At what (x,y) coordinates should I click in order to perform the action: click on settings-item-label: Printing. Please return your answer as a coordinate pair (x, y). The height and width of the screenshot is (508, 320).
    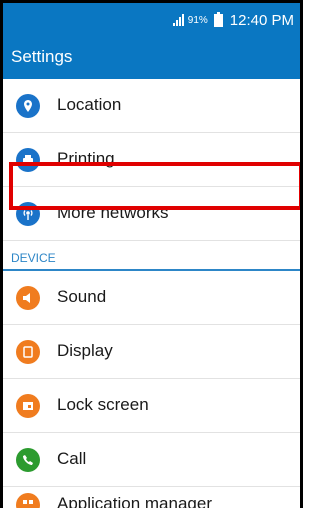
    Looking at the image, I should click on (86, 158).